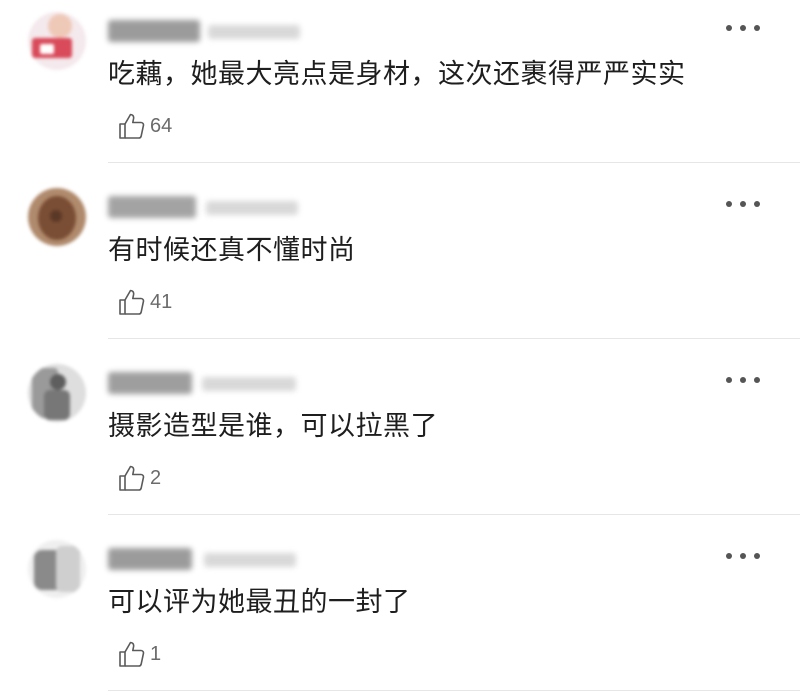 This screenshot has height=696, width=800. I want to click on like-count: 64, so click(161, 125).